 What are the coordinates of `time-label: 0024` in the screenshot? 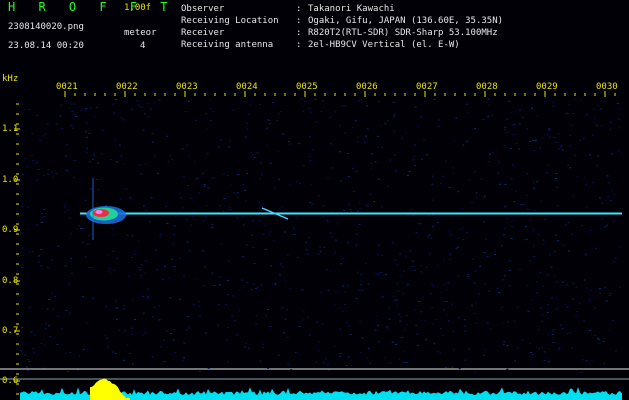 It's located at (247, 87).